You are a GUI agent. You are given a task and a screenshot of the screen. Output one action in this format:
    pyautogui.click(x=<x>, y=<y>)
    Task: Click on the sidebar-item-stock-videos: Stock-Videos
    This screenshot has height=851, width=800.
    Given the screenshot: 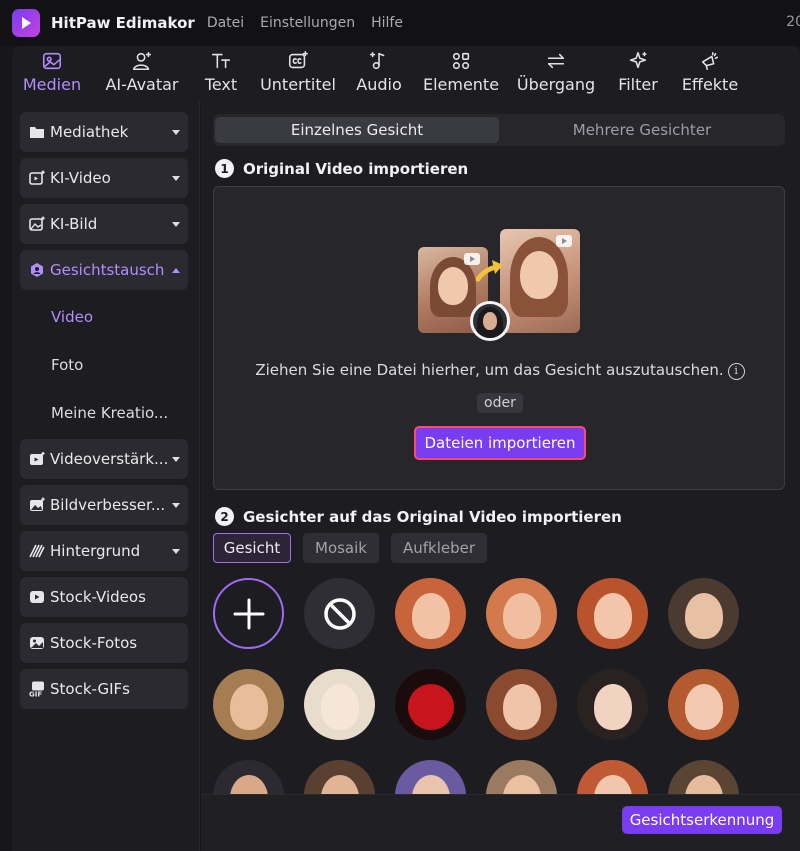 What is the action you would take?
    pyautogui.click(x=104, y=597)
    